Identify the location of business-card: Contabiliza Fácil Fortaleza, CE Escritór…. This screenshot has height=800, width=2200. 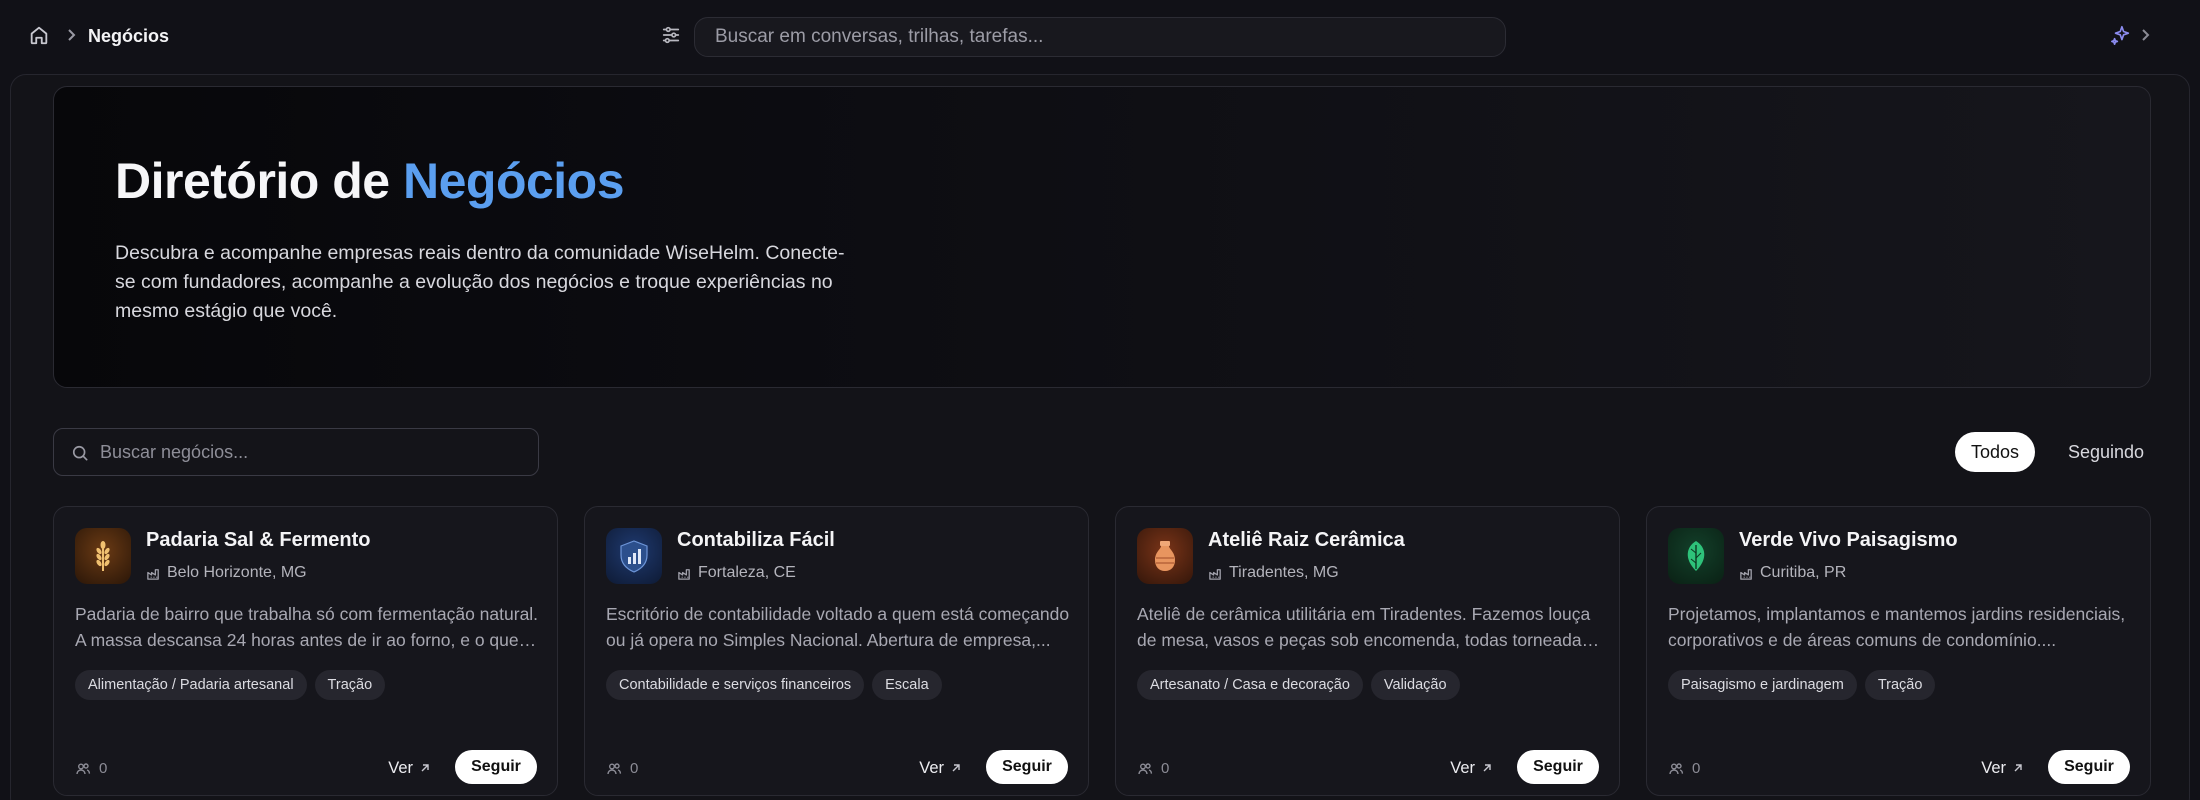
(836, 651).